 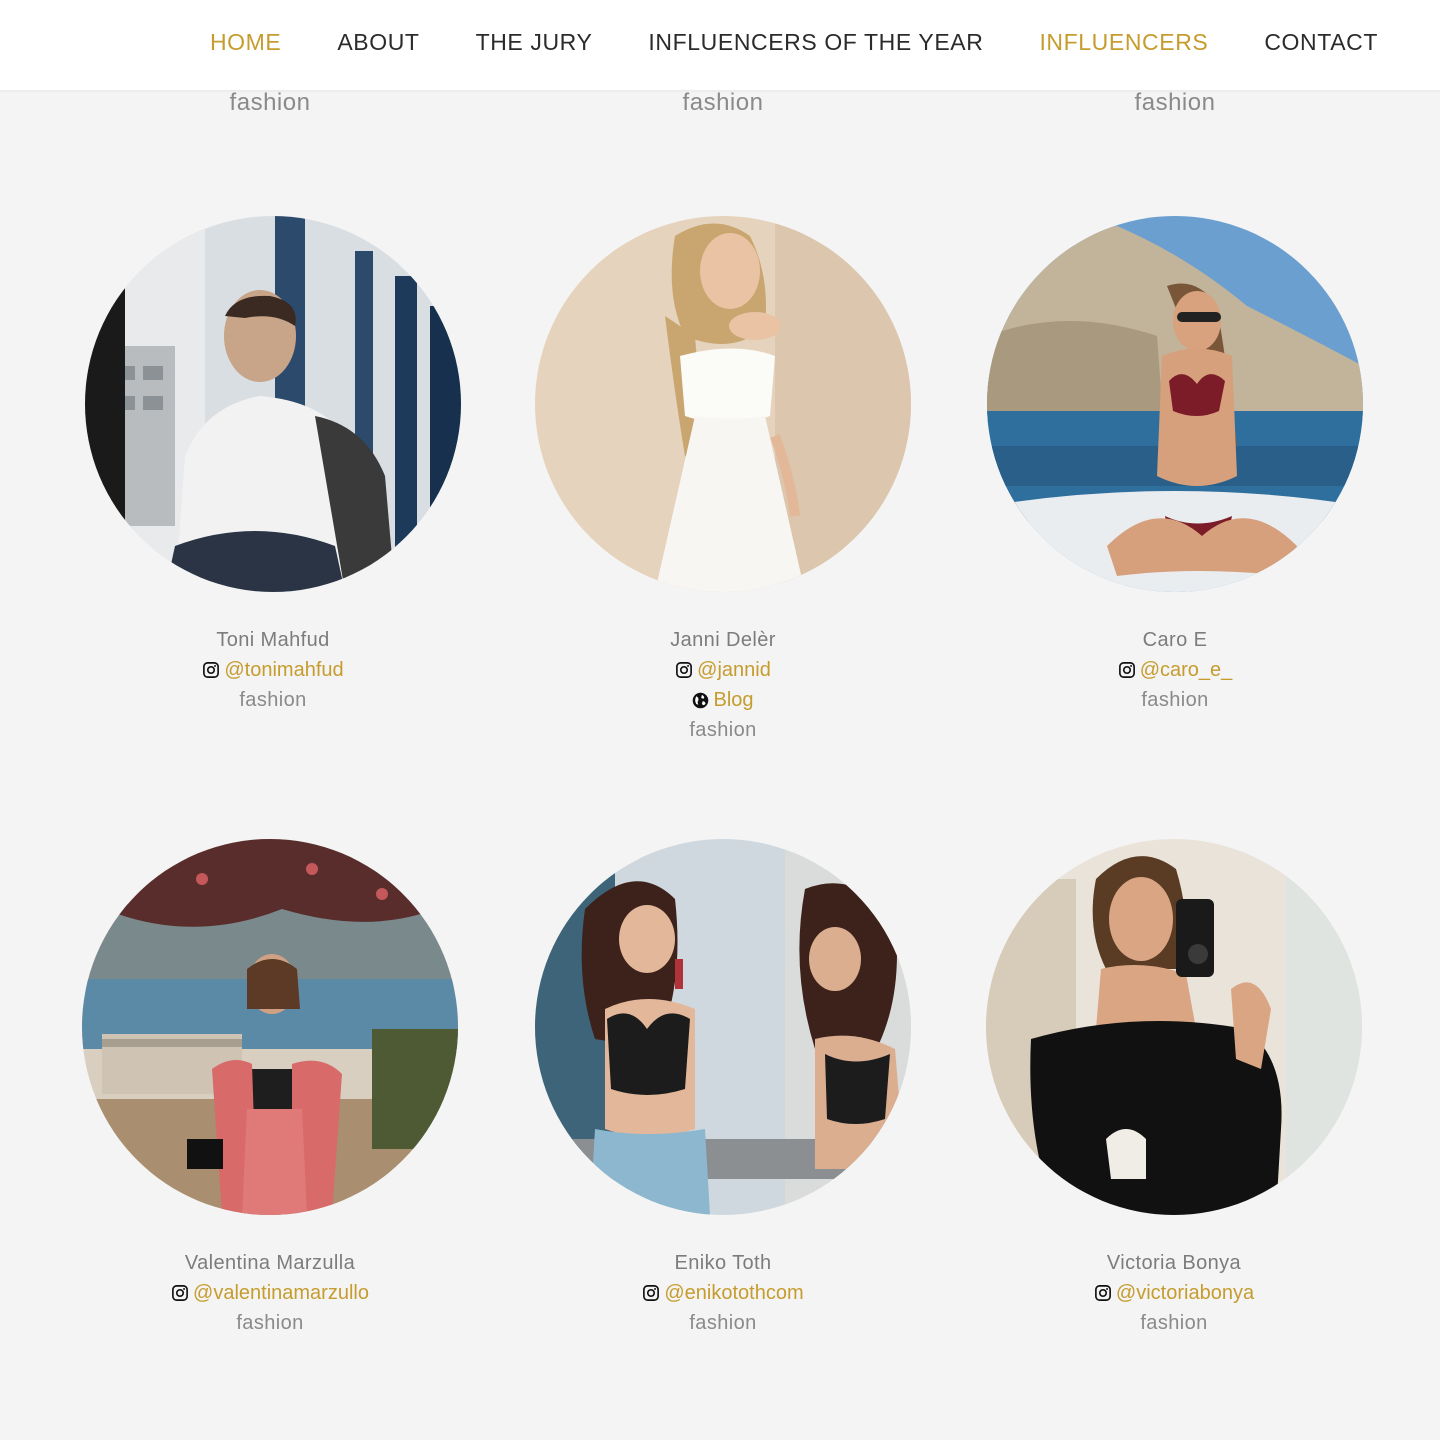 I want to click on instagram-link-row: @valentinamarzullo, so click(x=270, y=1293).